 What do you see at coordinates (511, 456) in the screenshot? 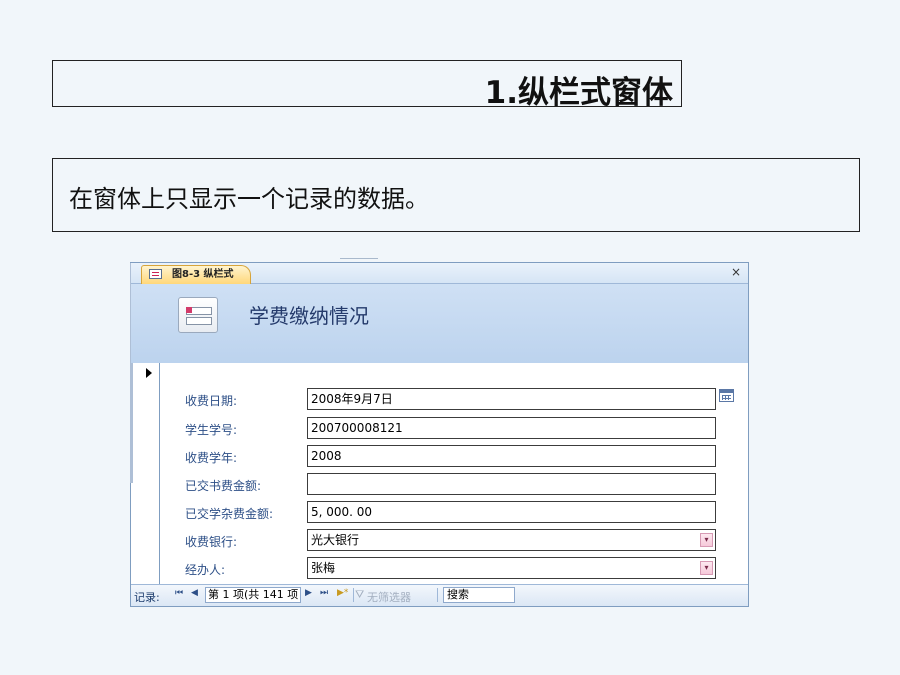
I see `payment-year-field: 2008` at bounding box center [511, 456].